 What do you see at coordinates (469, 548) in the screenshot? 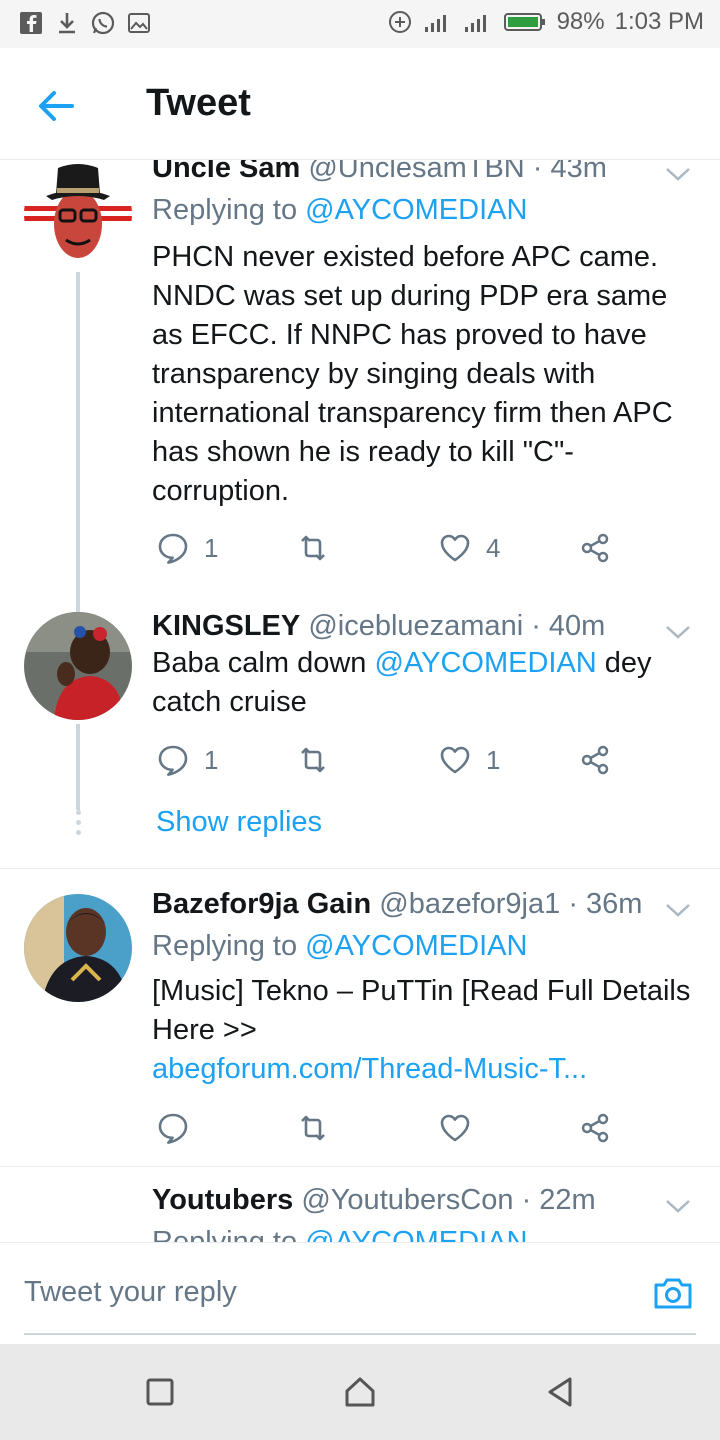
I see `like-button: 4` at bounding box center [469, 548].